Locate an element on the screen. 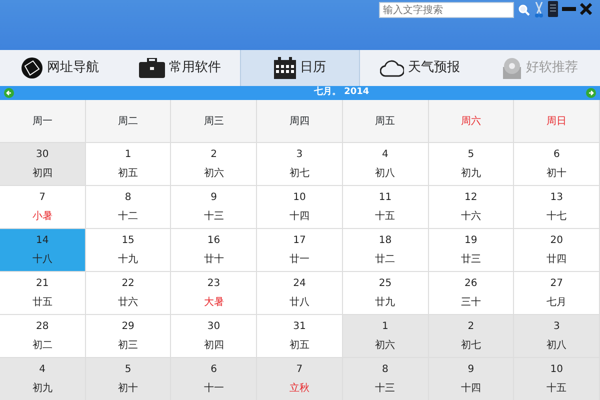  day-number: 21 is located at coordinates (42, 284).